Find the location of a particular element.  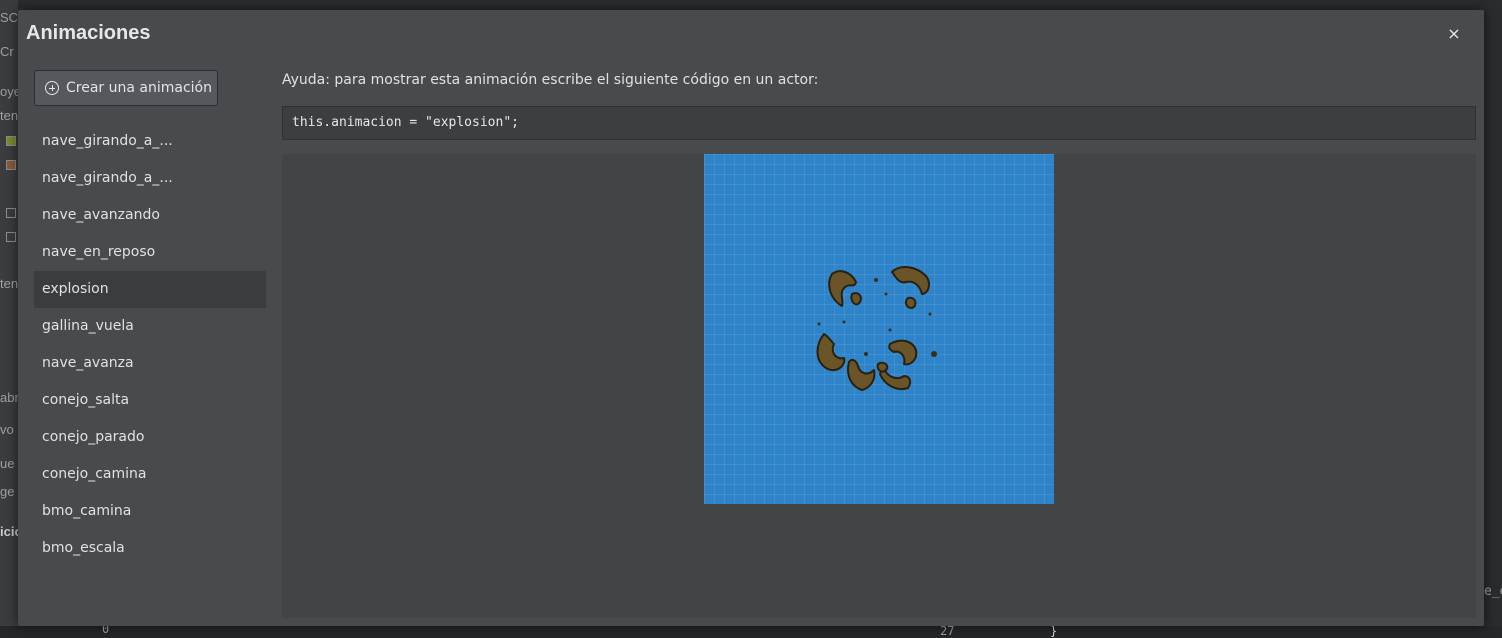

animation-list-item: bmo_camina is located at coordinates (150, 511).